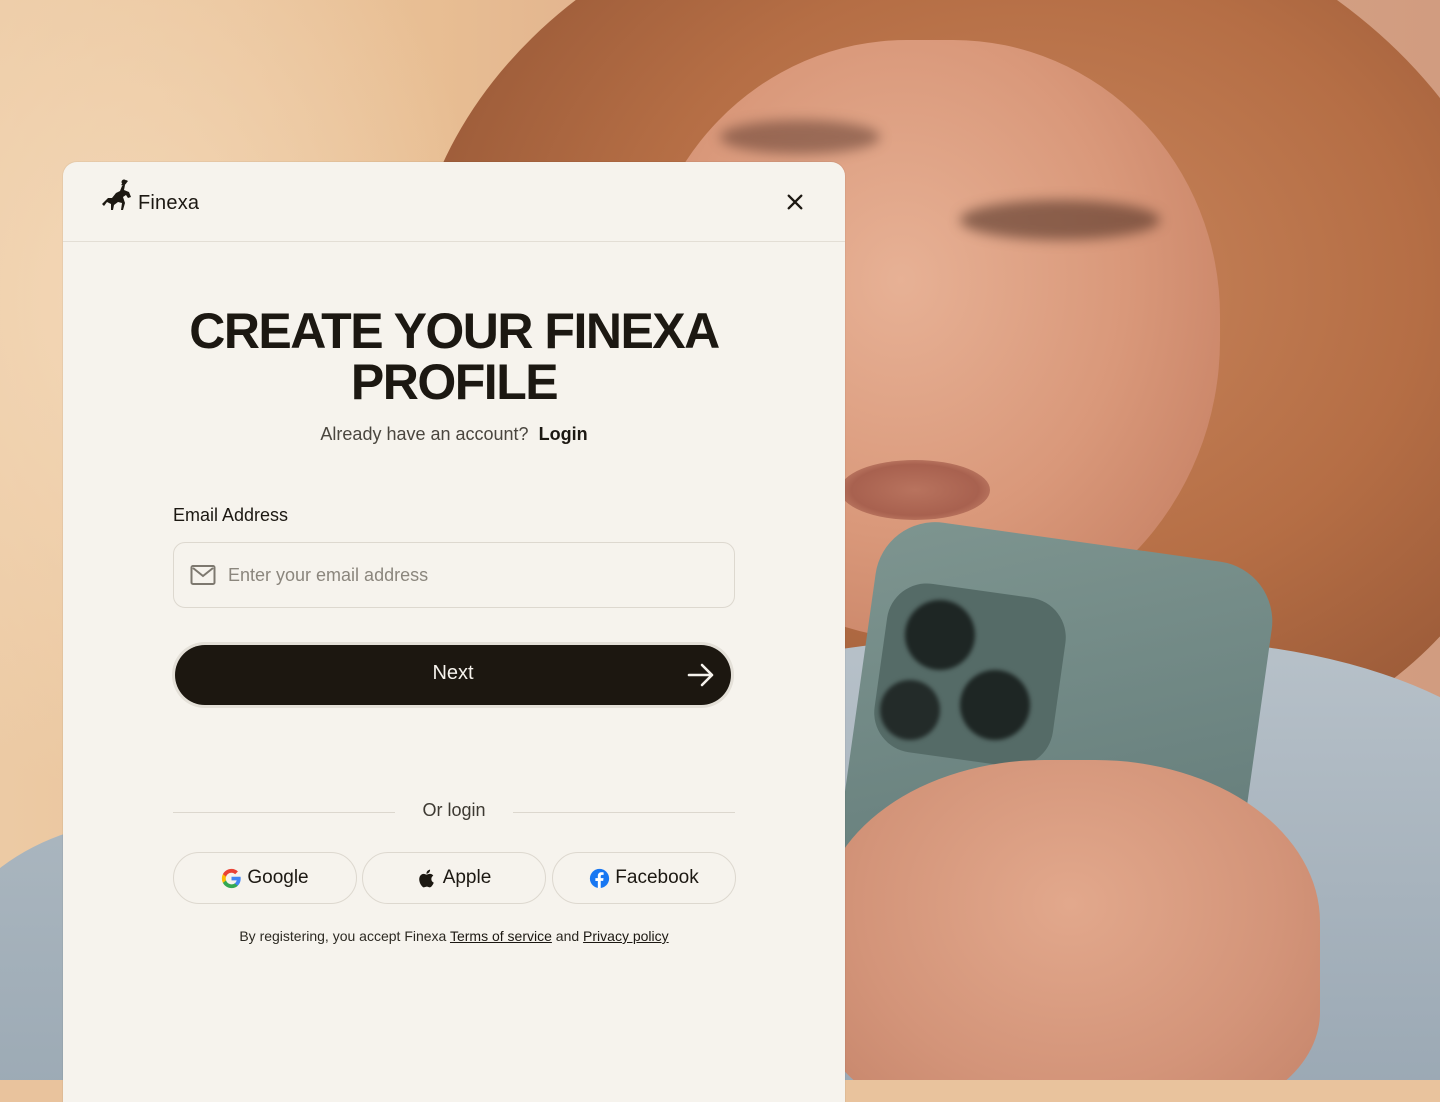  I want to click on google-login-button: Google, so click(265, 878).